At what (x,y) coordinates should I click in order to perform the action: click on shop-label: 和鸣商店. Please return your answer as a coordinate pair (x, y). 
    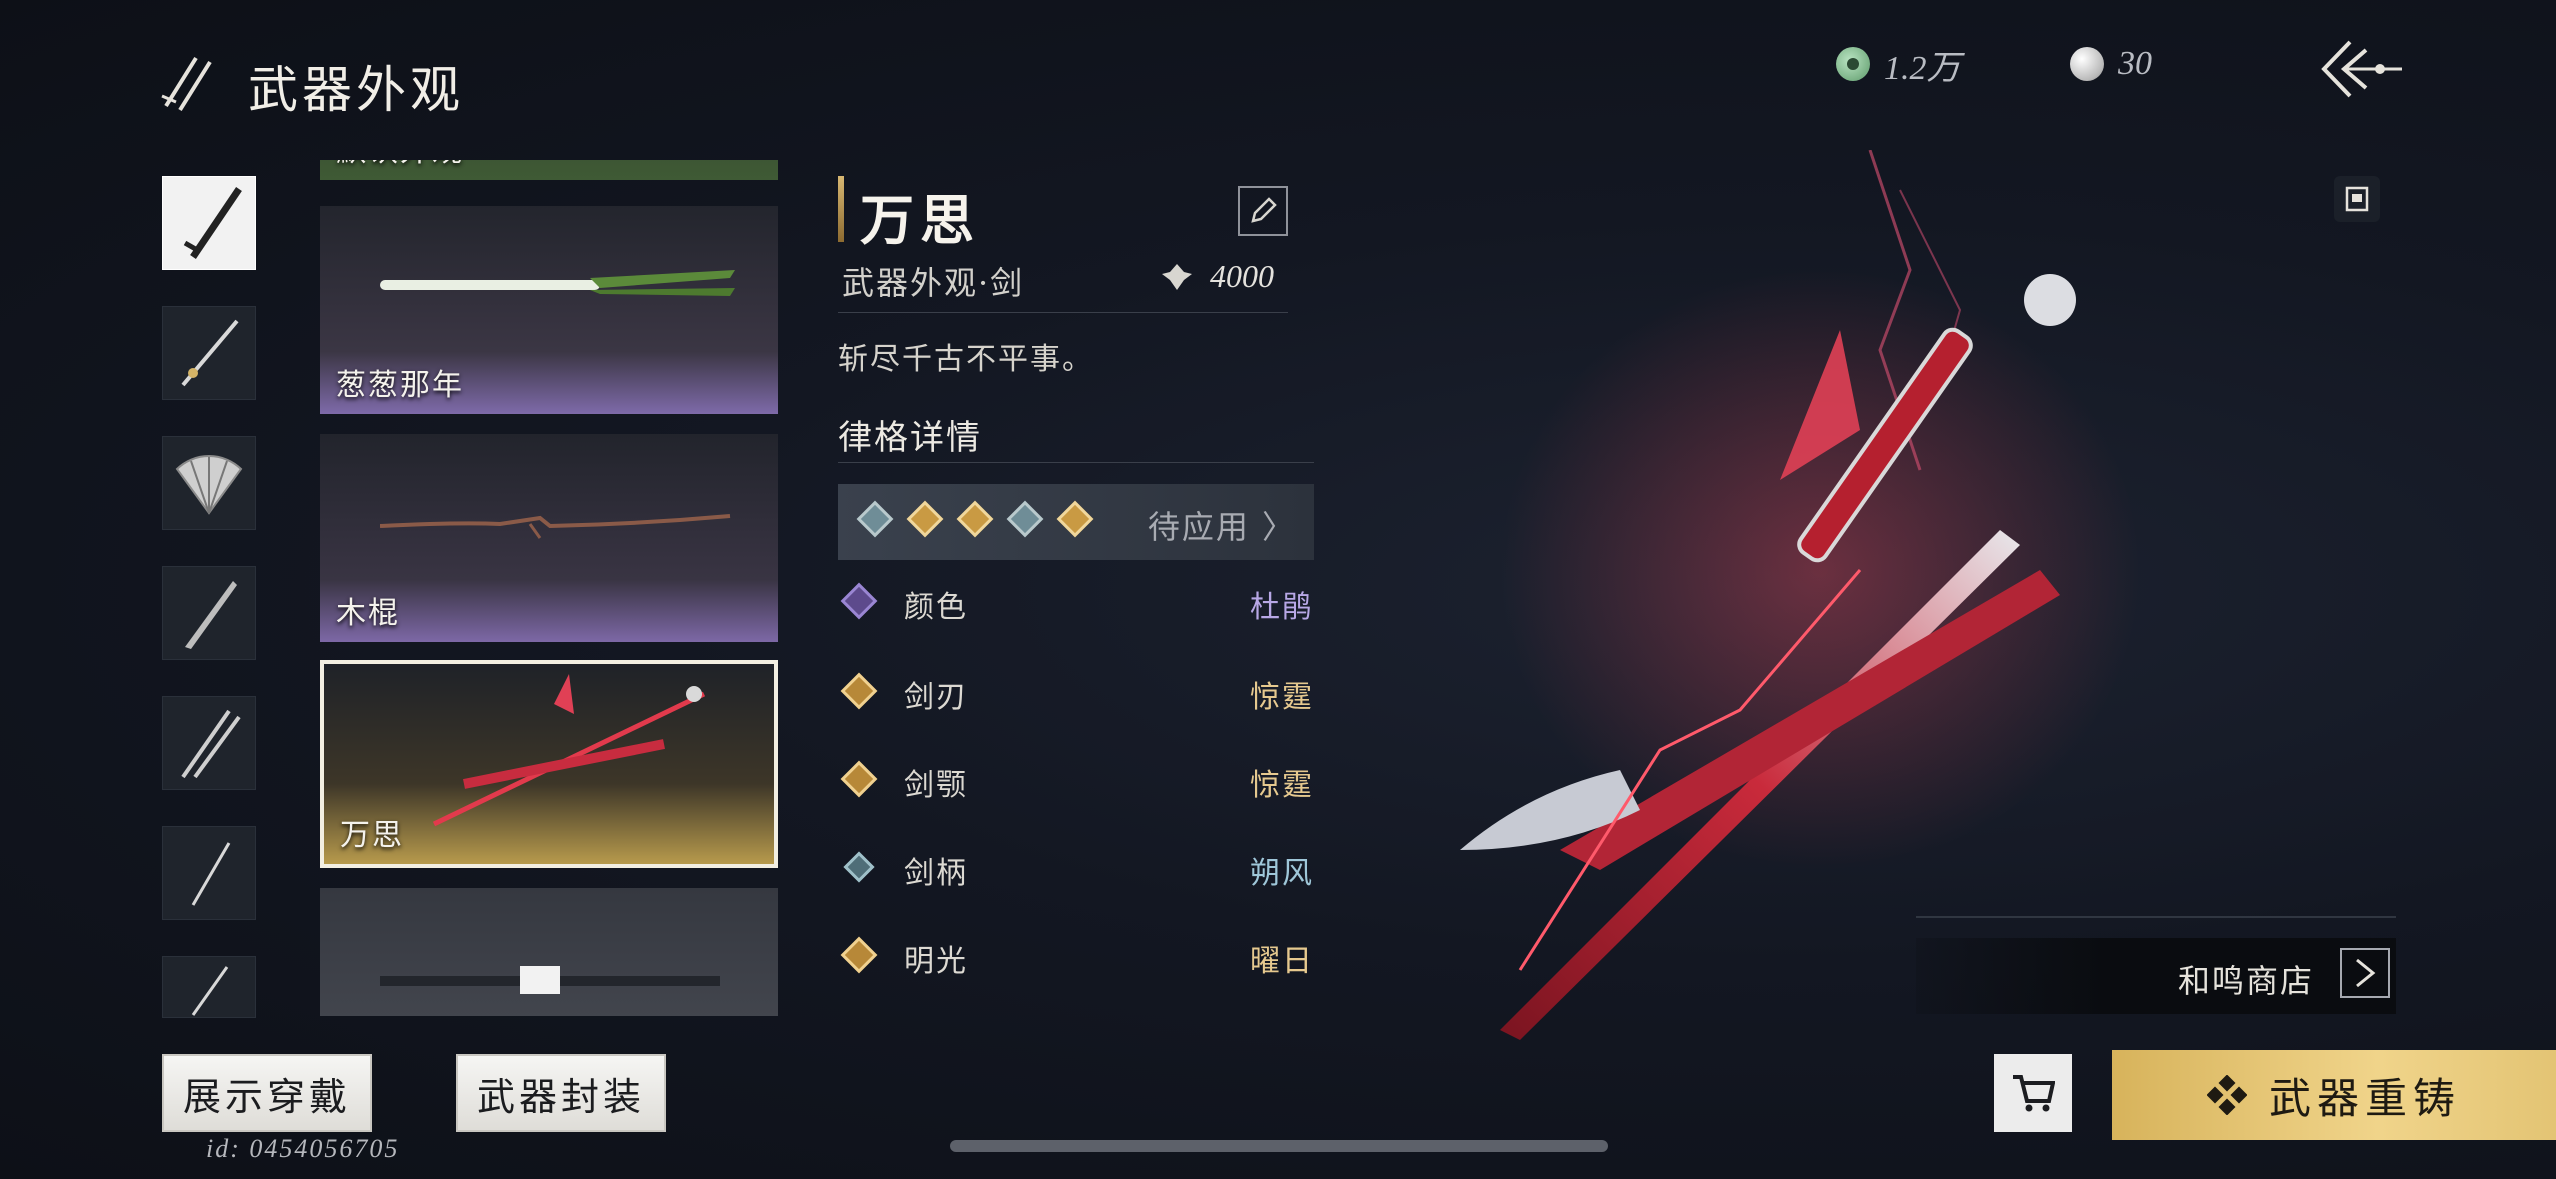
    Looking at the image, I should click on (2245, 981).